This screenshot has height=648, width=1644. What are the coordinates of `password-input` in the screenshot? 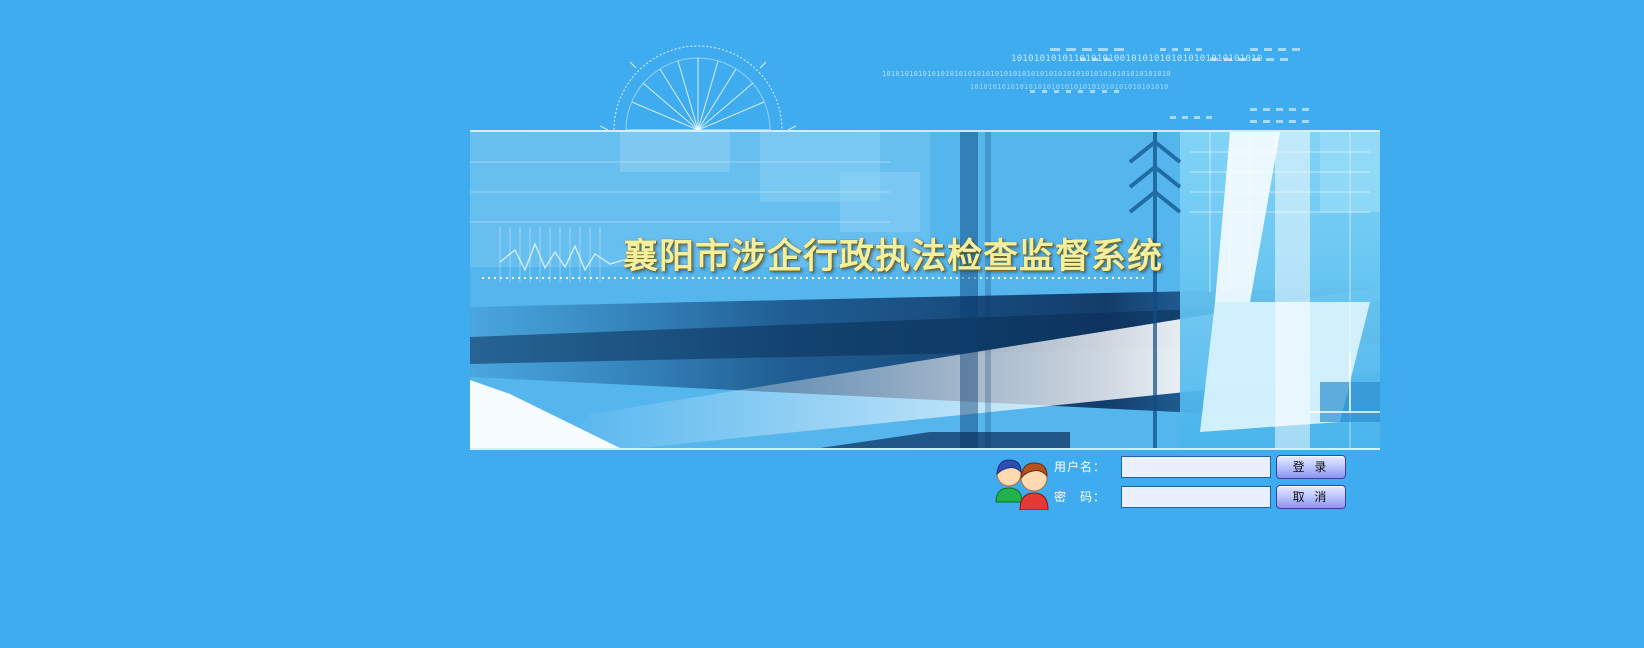 It's located at (1196, 497).